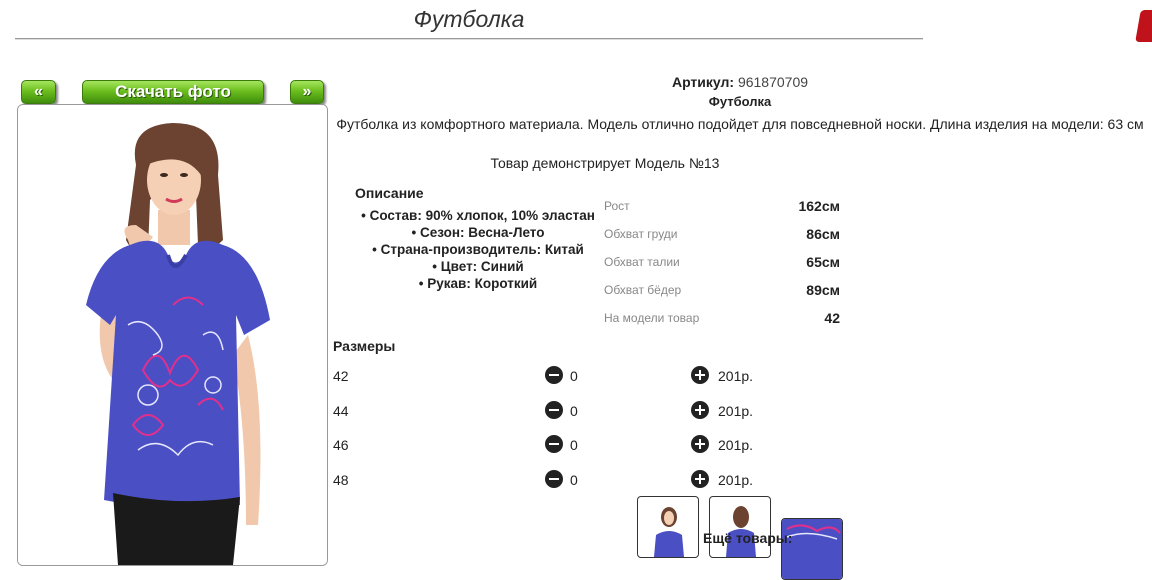 The height and width of the screenshot is (580, 1152). What do you see at coordinates (832, 318) in the screenshot?
I see `measurement-value: 42` at bounding box center [832, 318].